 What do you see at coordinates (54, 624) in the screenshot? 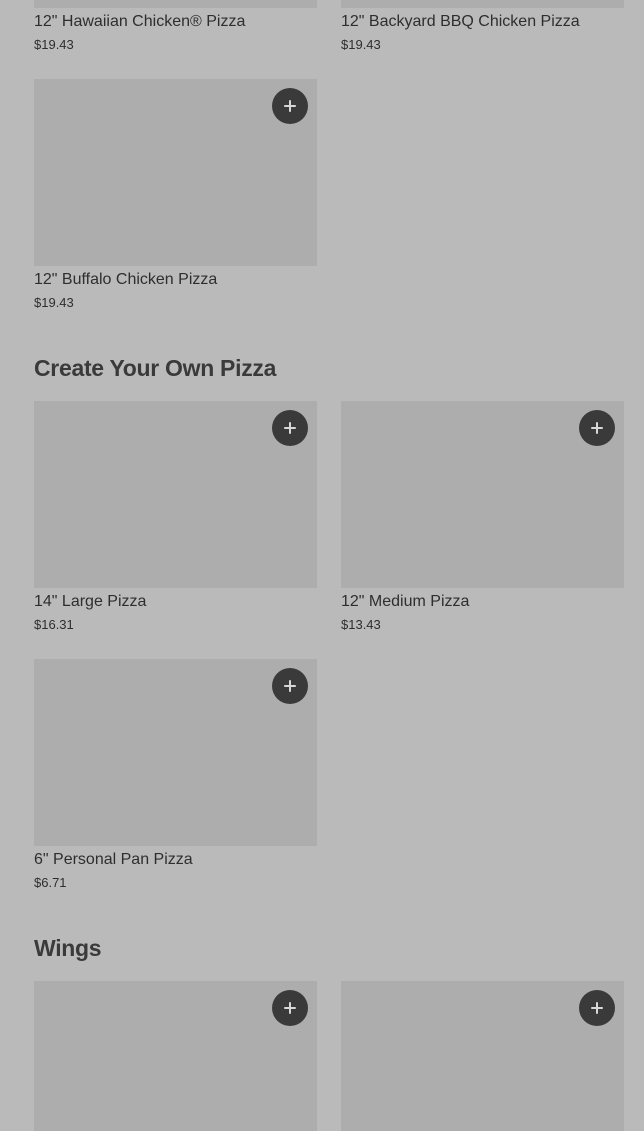
I see `item-price: $16.31` at bounding box center [54, 624].